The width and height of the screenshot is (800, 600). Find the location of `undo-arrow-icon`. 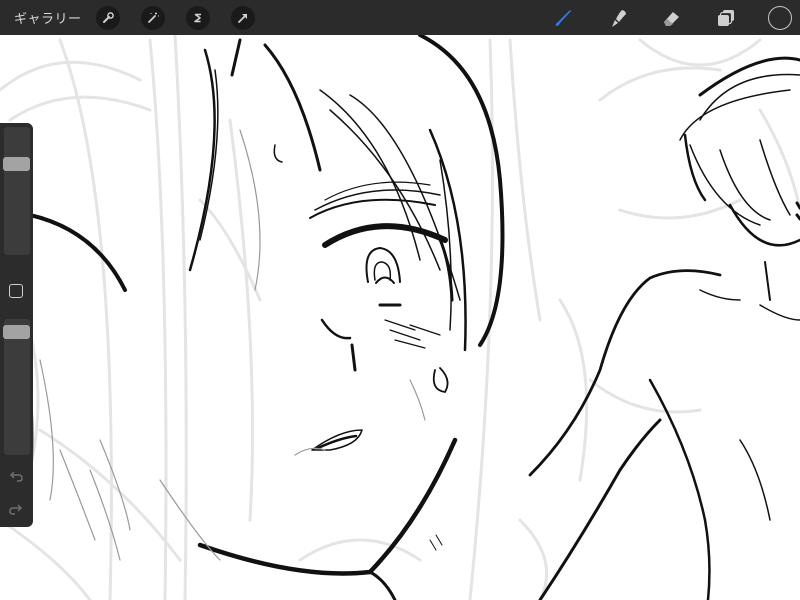

undo-arrow-icon is located at coordinates (16, 476).